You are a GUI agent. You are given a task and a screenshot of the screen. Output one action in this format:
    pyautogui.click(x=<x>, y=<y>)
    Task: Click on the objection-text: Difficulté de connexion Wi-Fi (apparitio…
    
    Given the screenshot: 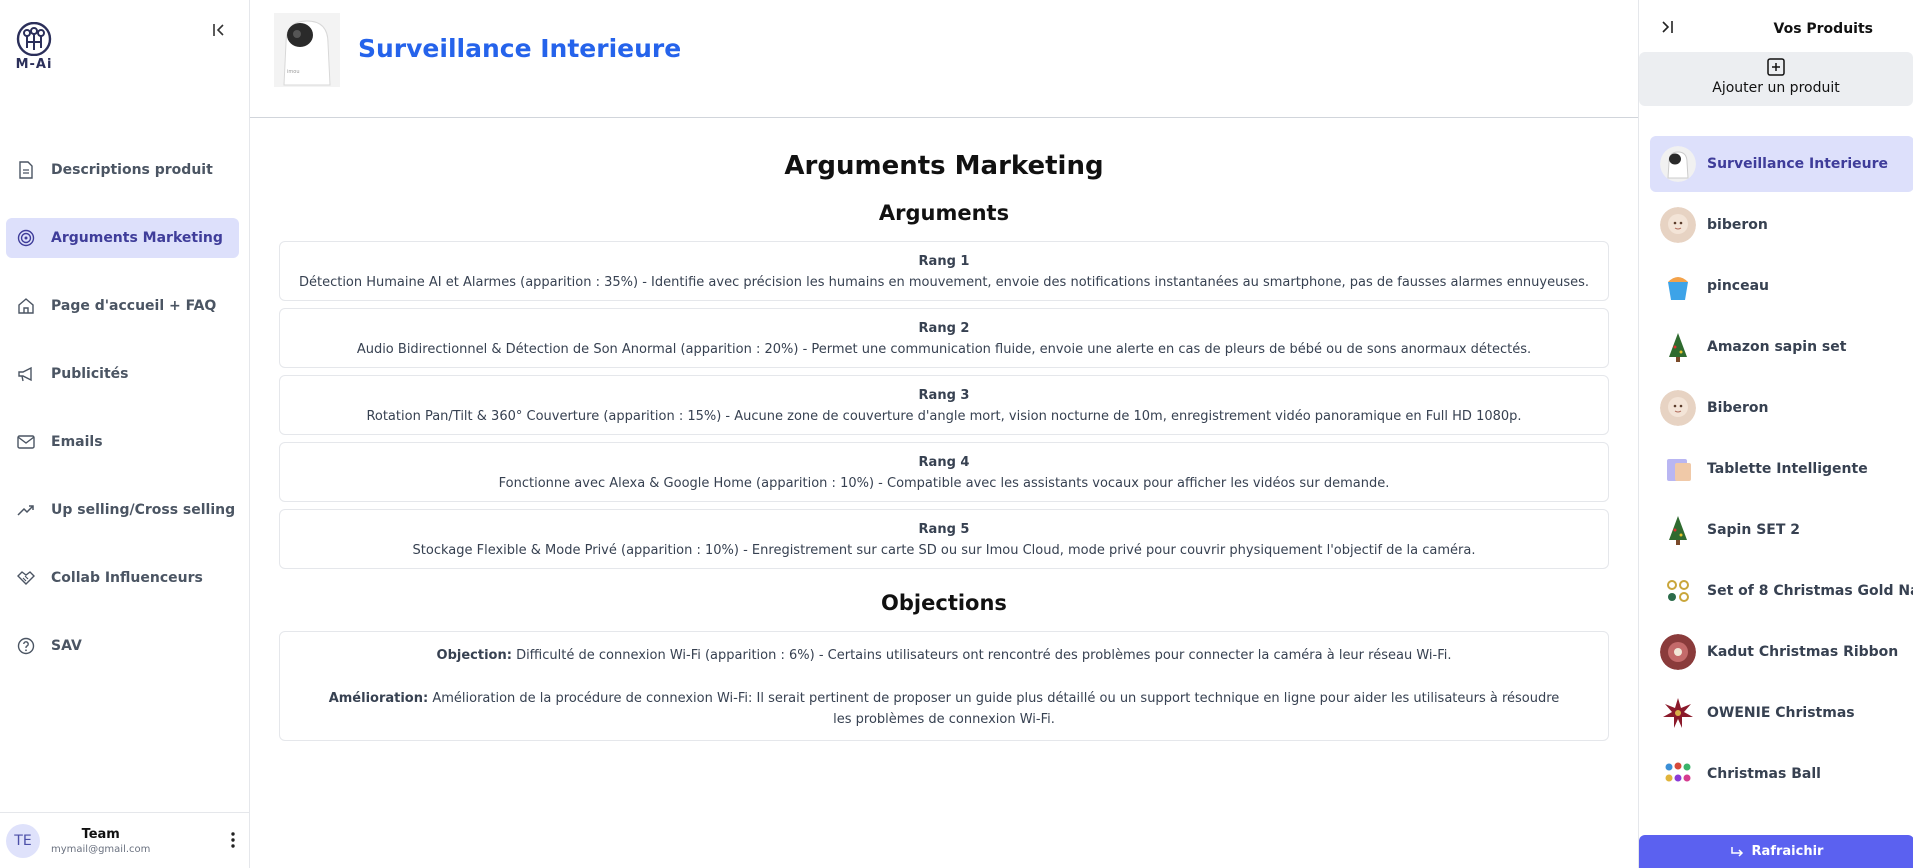 What is the action you would take?
    pyautogui.click(x=984, y=655)
    